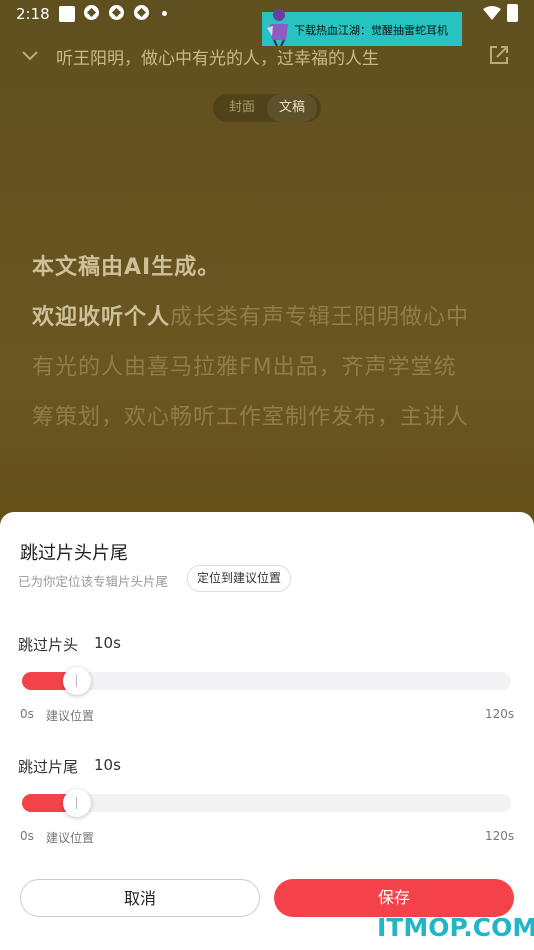  What do you see at coordinates (394, 898) in the screenshot?
I see `save-button: 保存` at bounding box center [394, 898].